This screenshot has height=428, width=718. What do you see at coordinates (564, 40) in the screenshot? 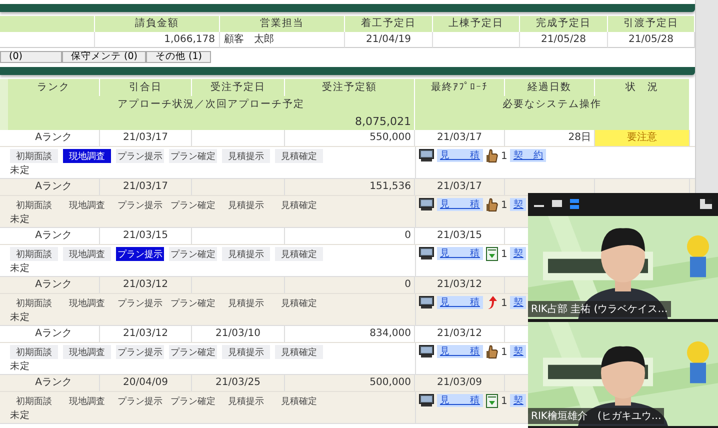
I see `table-cell: 21/05/28` at bounding box center [564, 40].